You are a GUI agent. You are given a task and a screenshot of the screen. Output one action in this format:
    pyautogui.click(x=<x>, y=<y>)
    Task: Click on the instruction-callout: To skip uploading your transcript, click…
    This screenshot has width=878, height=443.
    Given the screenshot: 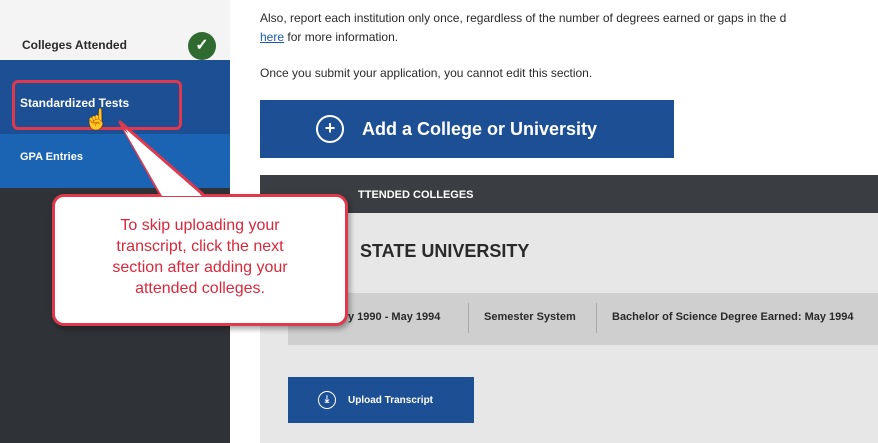 What is the action you would take?
    pyautogui.click(x=200, y=260)
    